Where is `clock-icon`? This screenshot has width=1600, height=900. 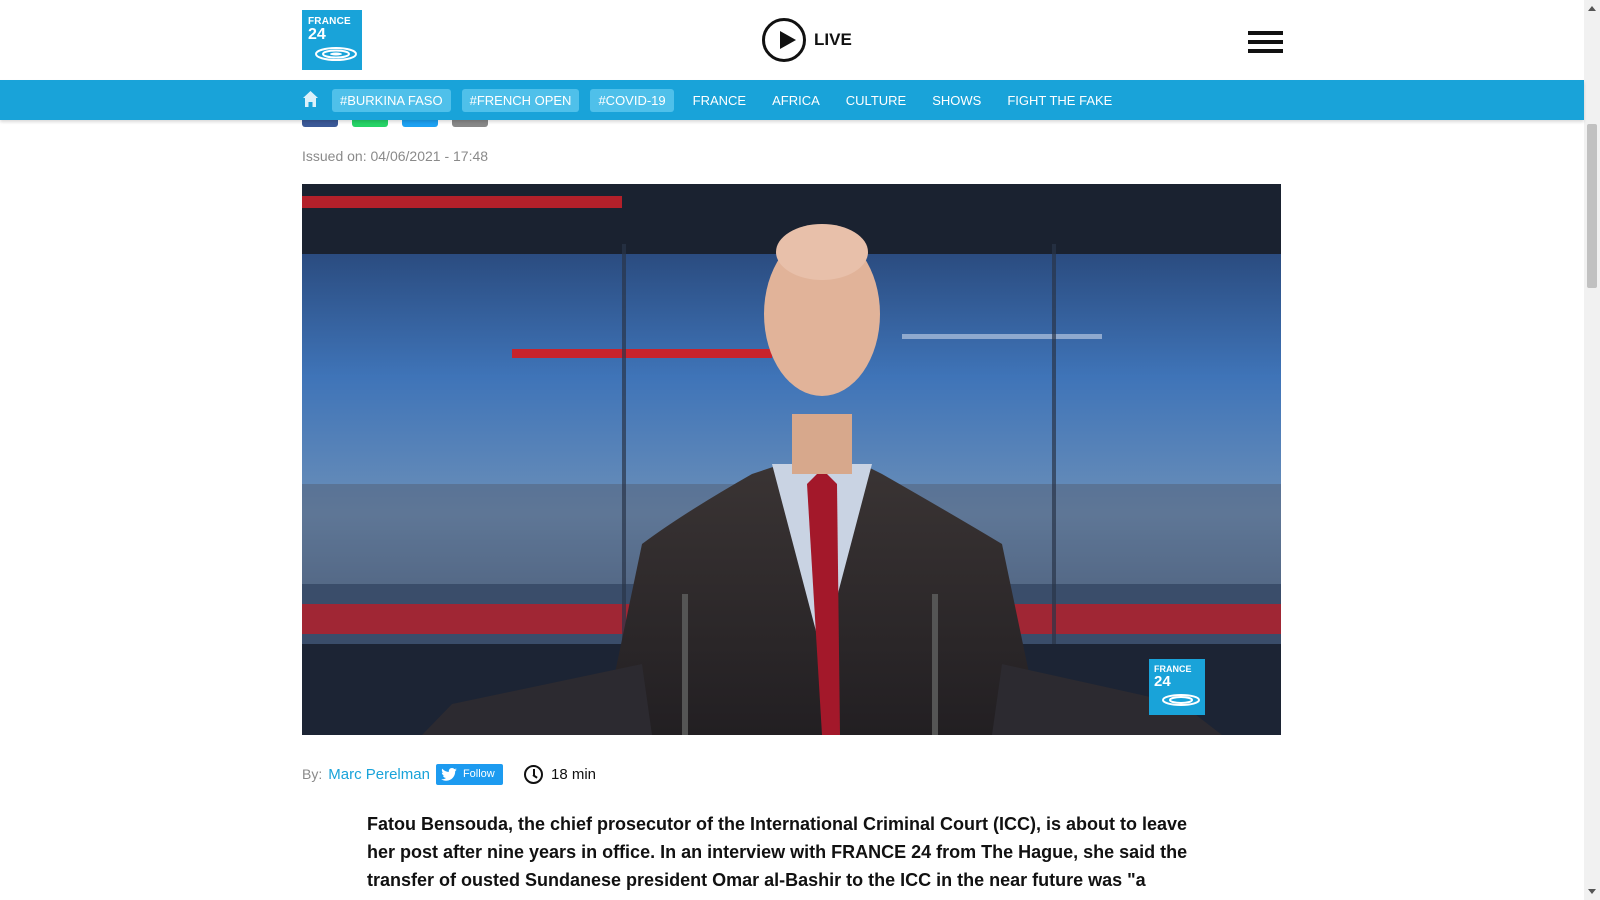
clock-icon is located at coordinates (533, 774).